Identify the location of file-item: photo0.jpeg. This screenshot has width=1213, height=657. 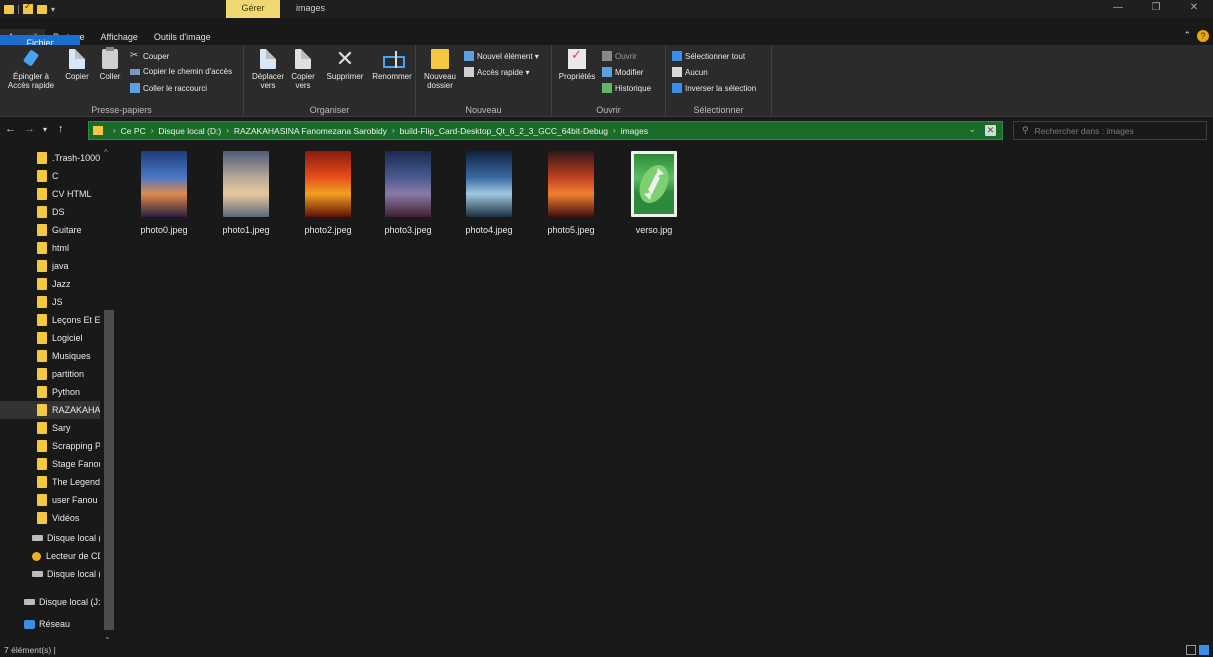
(164, 193).